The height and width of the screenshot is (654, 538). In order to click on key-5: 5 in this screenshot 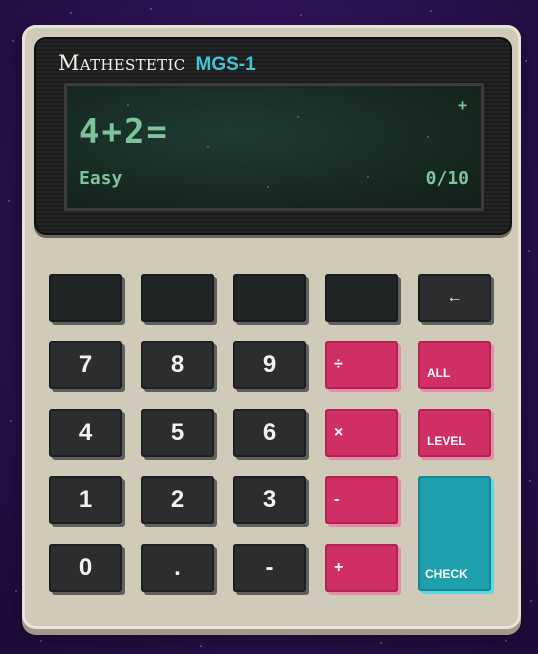, I will do `click(177, 433)`.